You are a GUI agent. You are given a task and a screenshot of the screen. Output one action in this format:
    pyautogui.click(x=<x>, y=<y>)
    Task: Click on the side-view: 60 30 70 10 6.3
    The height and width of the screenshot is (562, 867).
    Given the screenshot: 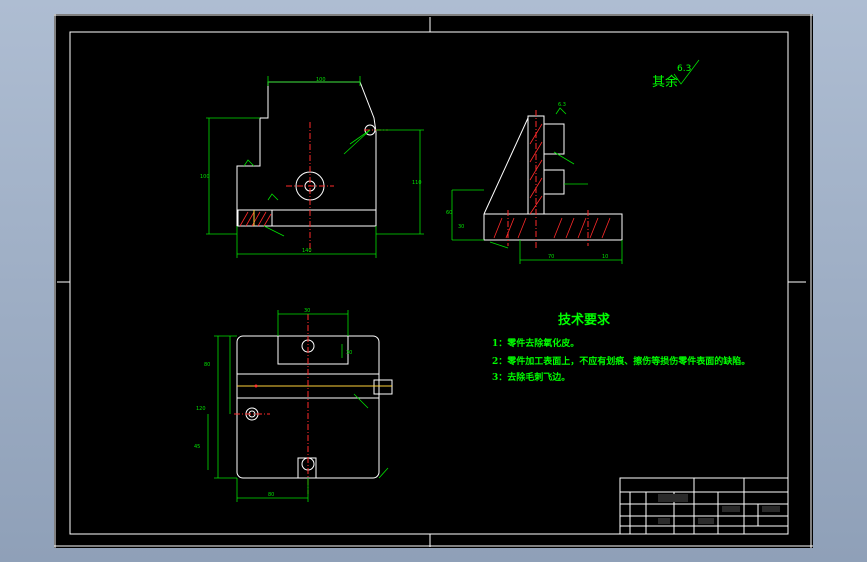 What is the action you would take?
    pyautogui.click(x=534, y=183)
    